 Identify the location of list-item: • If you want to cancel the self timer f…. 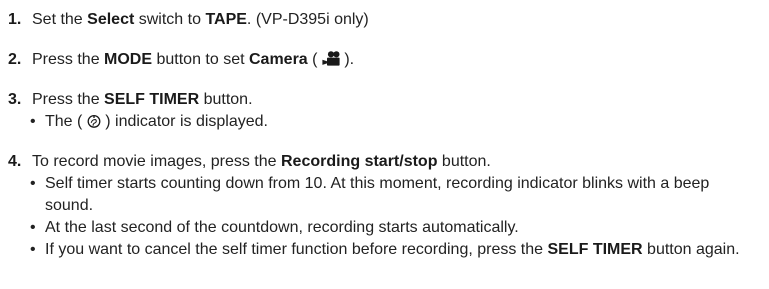
(381, 250).